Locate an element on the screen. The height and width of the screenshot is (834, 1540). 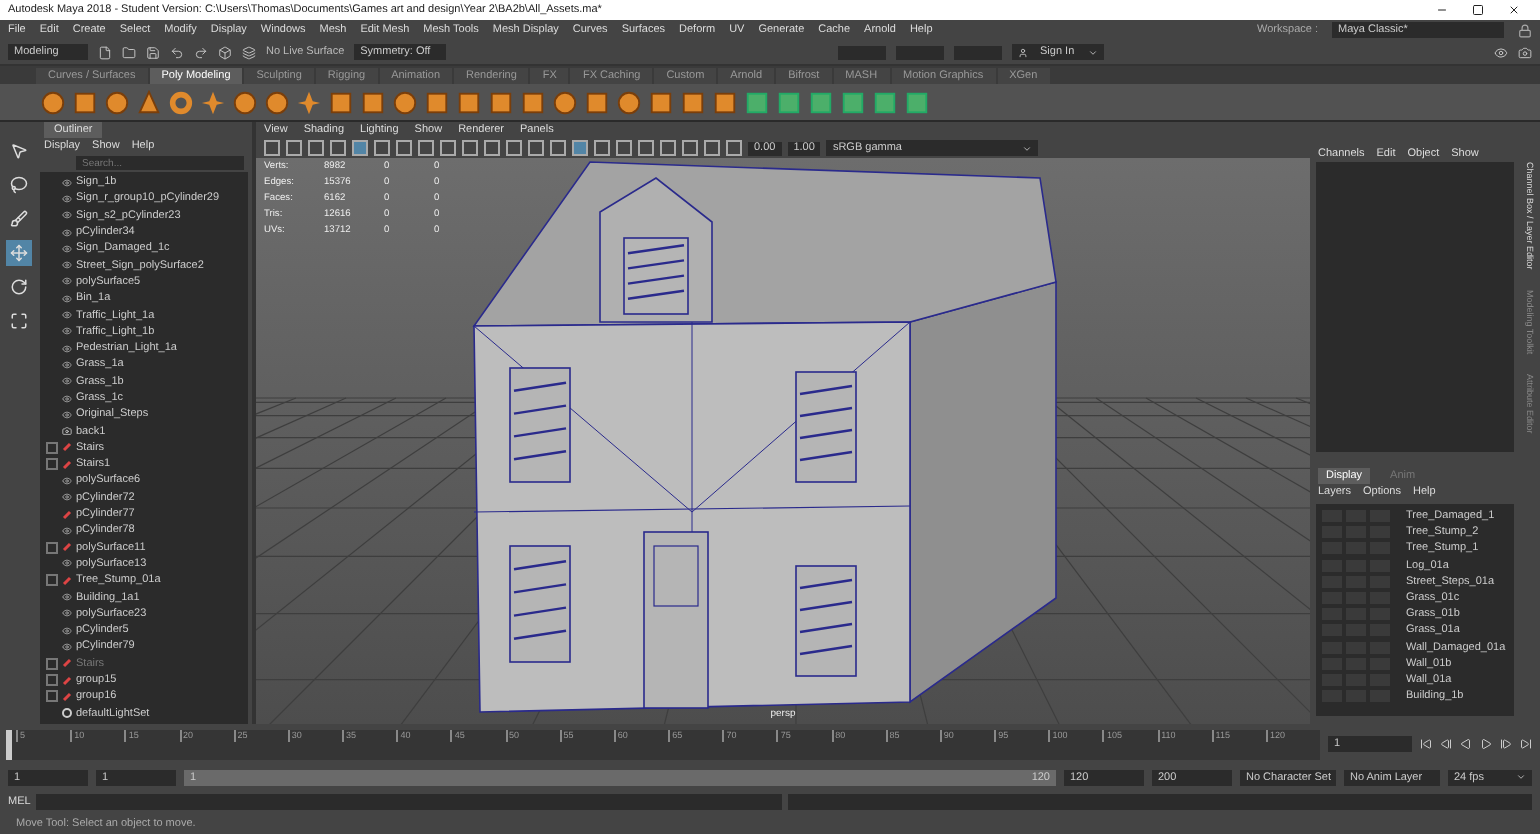
brush-tool is located at coordinates (18, 219).